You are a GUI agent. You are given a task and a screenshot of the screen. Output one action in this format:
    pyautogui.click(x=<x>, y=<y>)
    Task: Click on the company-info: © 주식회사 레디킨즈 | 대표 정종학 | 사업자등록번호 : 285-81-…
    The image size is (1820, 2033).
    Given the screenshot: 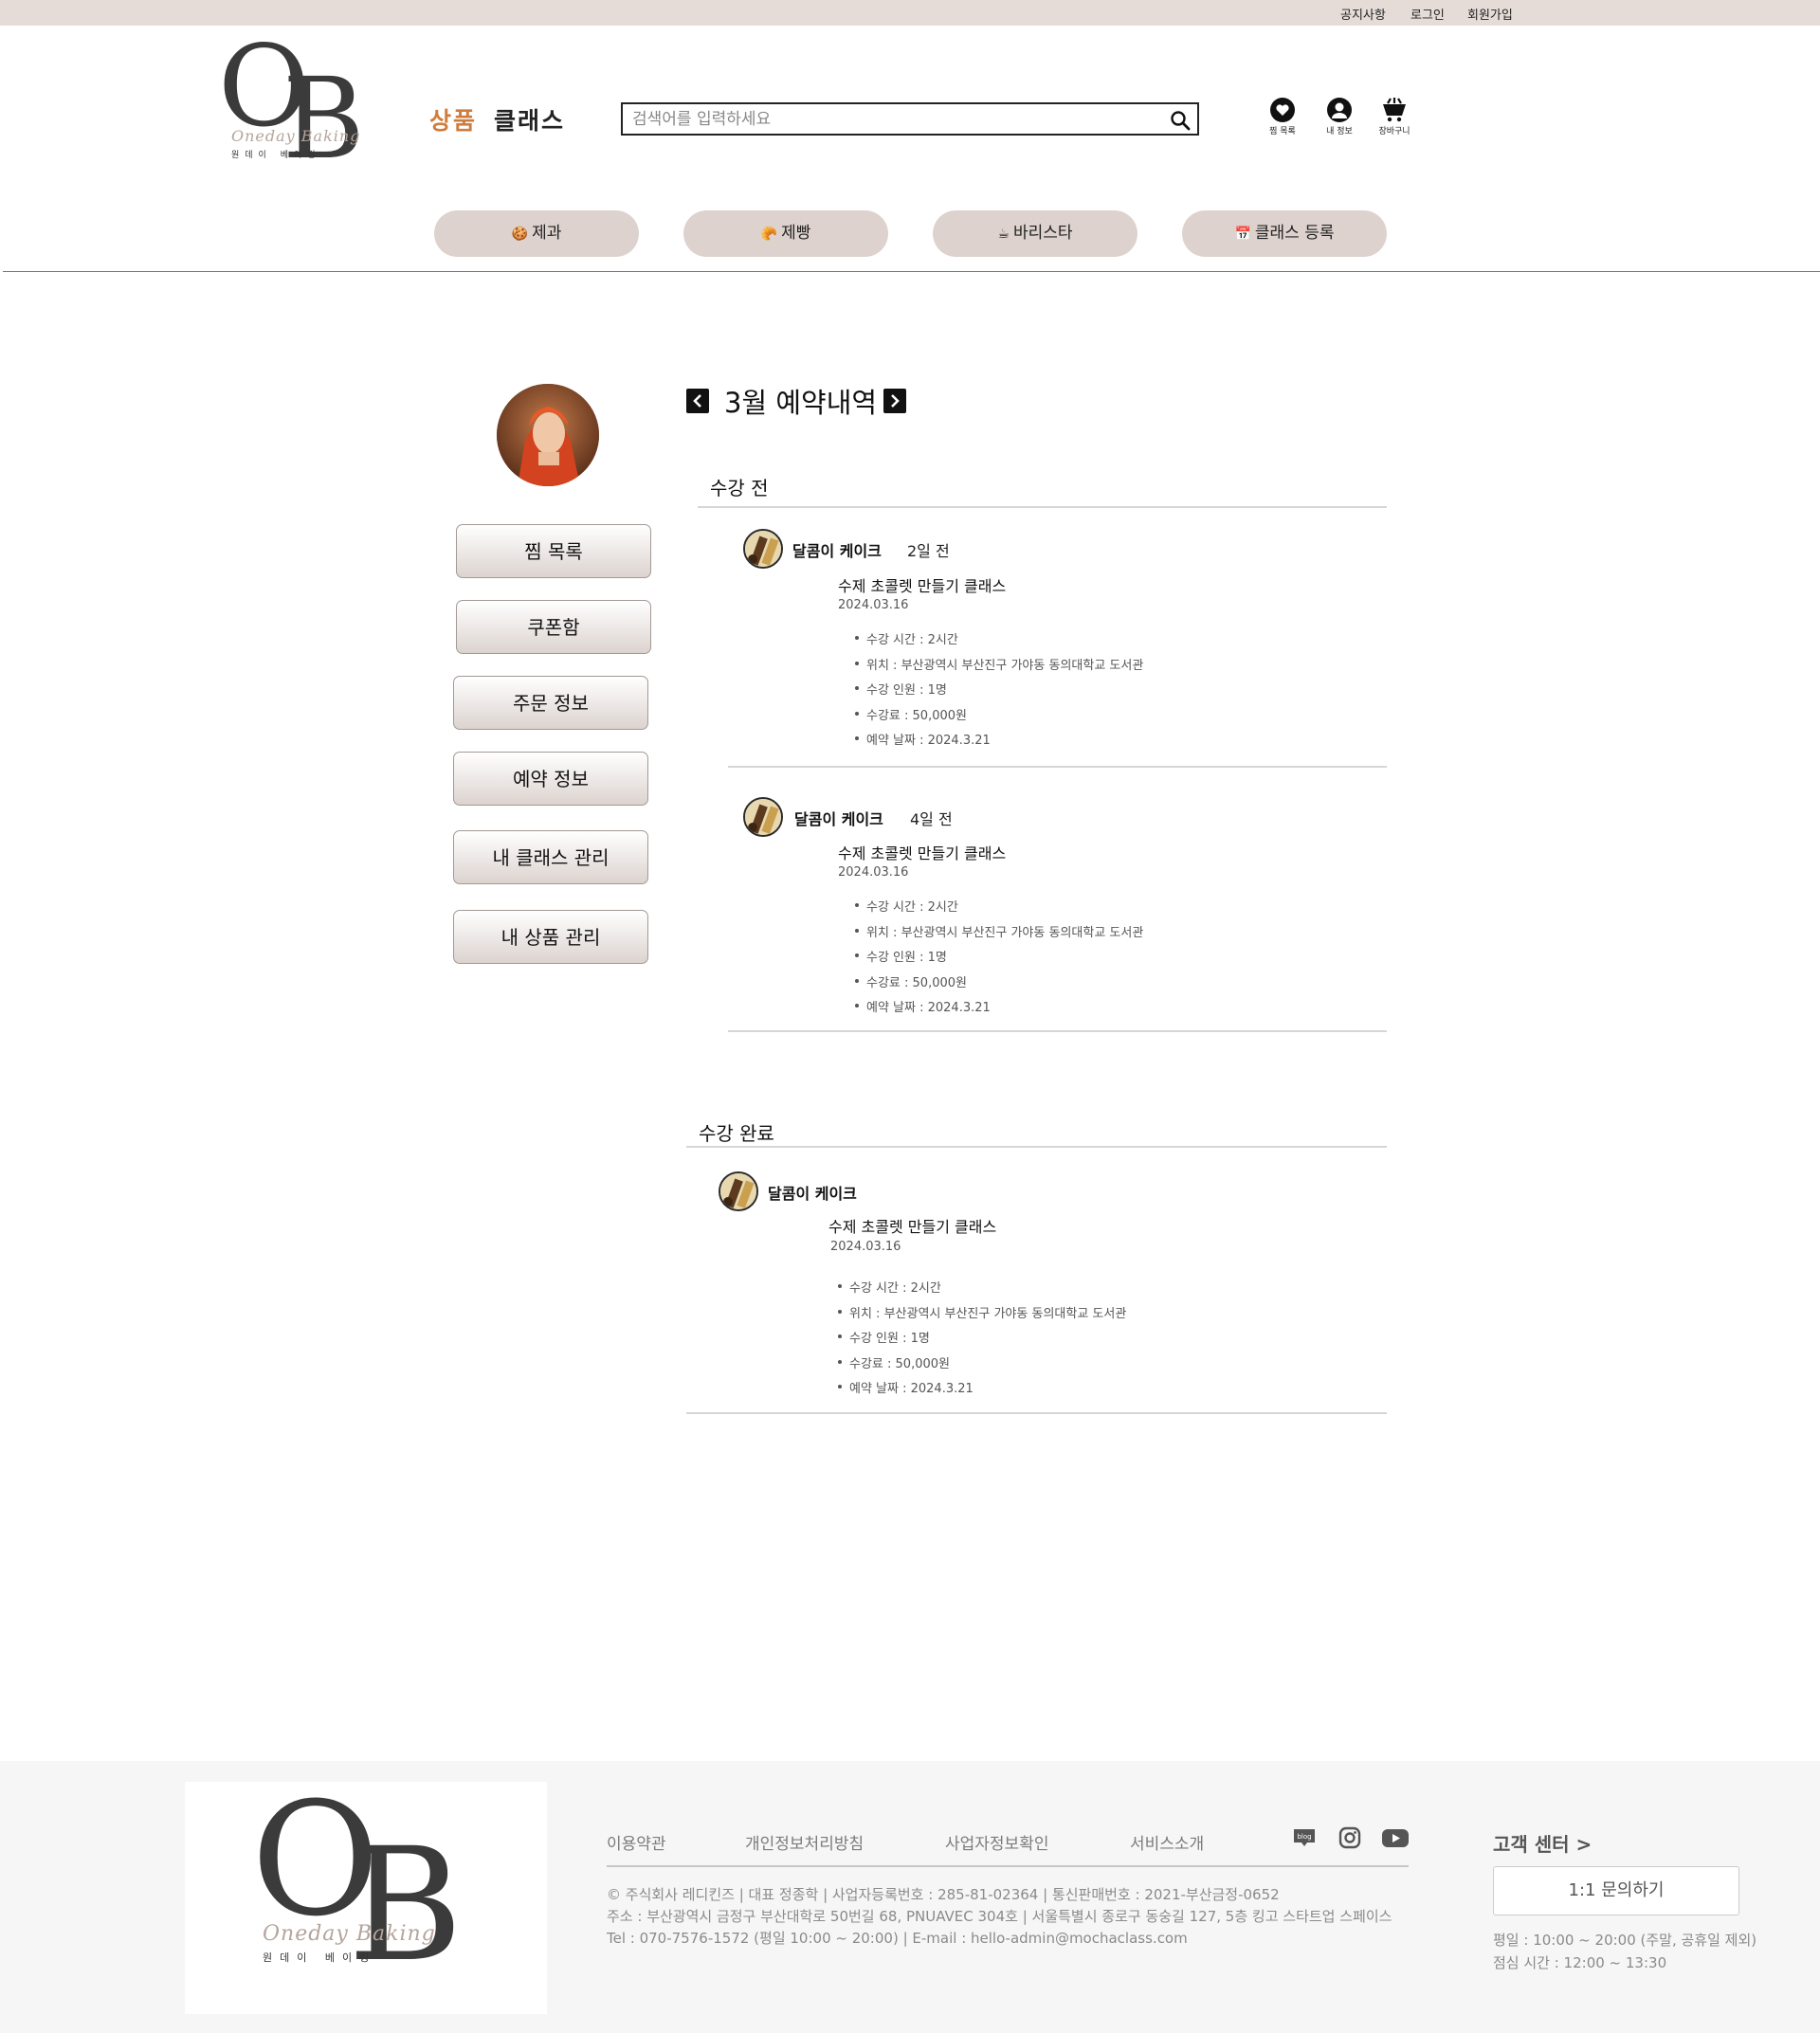 What is the action you would take?
    pyautogui.click(x=943, y=1894)
    